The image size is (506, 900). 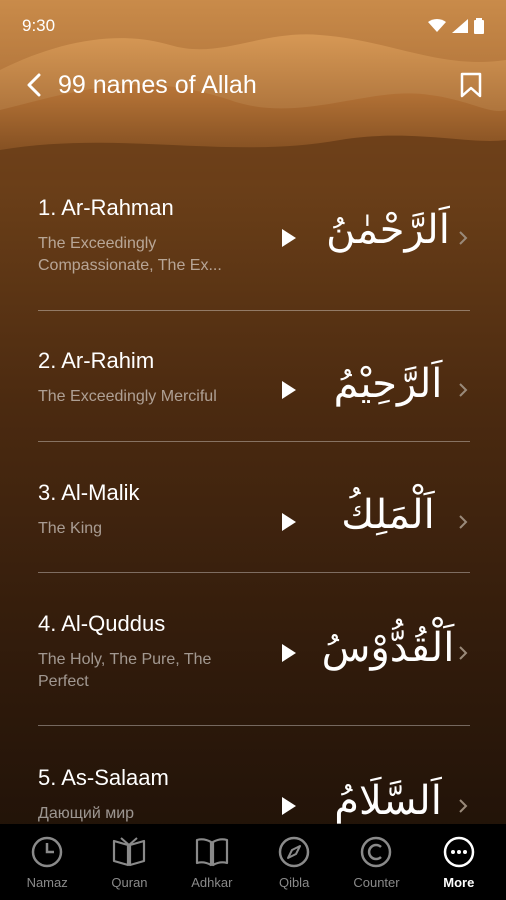 What do you see at coordinates (294, 851) in the screenshot?
I see `compass-icon` at bounding box center [294, 851].